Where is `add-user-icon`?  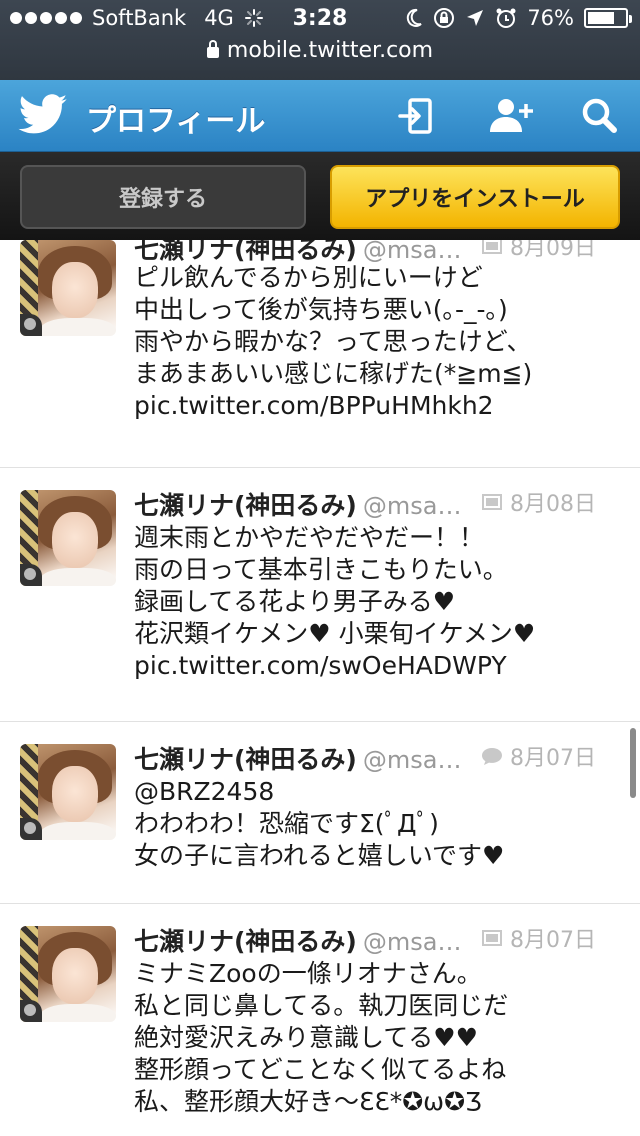 add-user-icon is located at coordinates (510, 116).